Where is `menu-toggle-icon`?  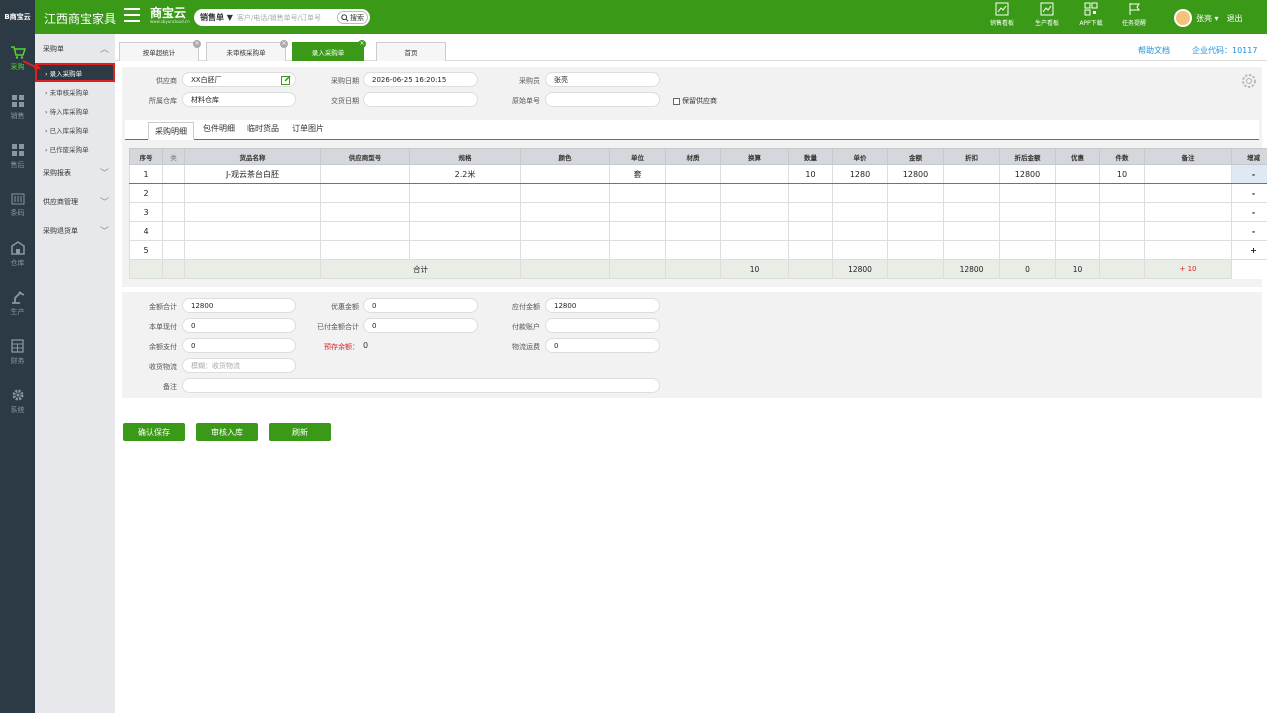
menu-toggle-icon is located at coordinates (132, 15).